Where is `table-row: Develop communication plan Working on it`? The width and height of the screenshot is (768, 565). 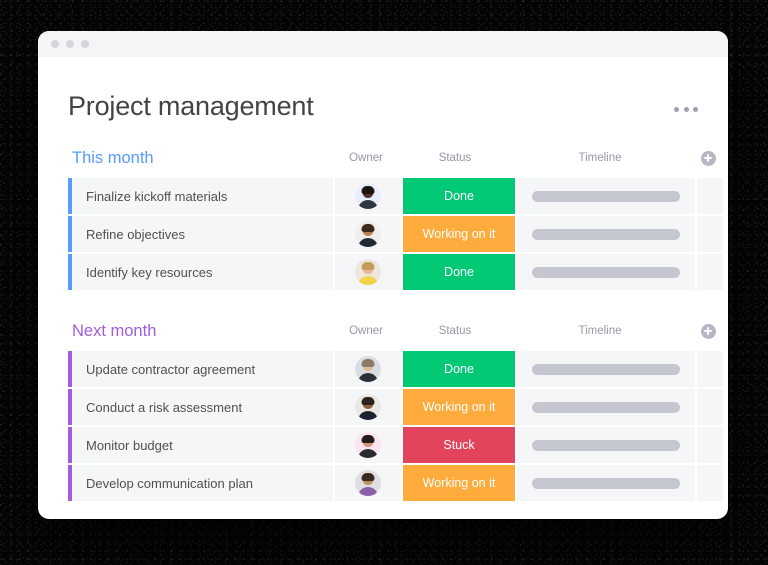
table-row: Develop communication plan Working on it is located at coordinates (395, 483).